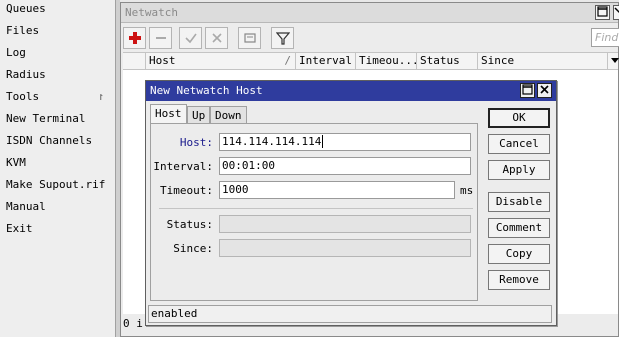 This screenshot has width=619, height=337. I want to click on menu-item-make-supout: Make Supout.rif, so click(58, 185).